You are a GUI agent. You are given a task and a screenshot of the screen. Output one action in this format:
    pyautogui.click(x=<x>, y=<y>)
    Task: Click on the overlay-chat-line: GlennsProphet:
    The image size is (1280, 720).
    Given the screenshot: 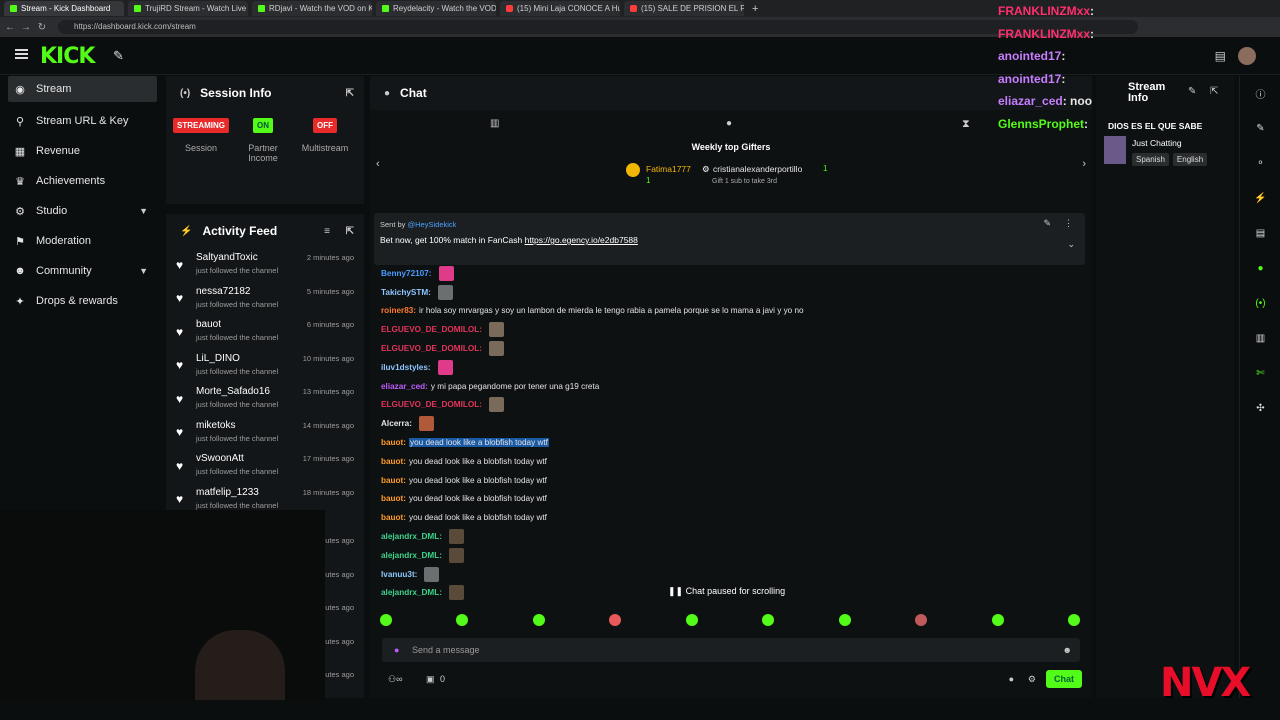 What is the action you would take?
    pyautogui.click(x=1043, y=123)
    